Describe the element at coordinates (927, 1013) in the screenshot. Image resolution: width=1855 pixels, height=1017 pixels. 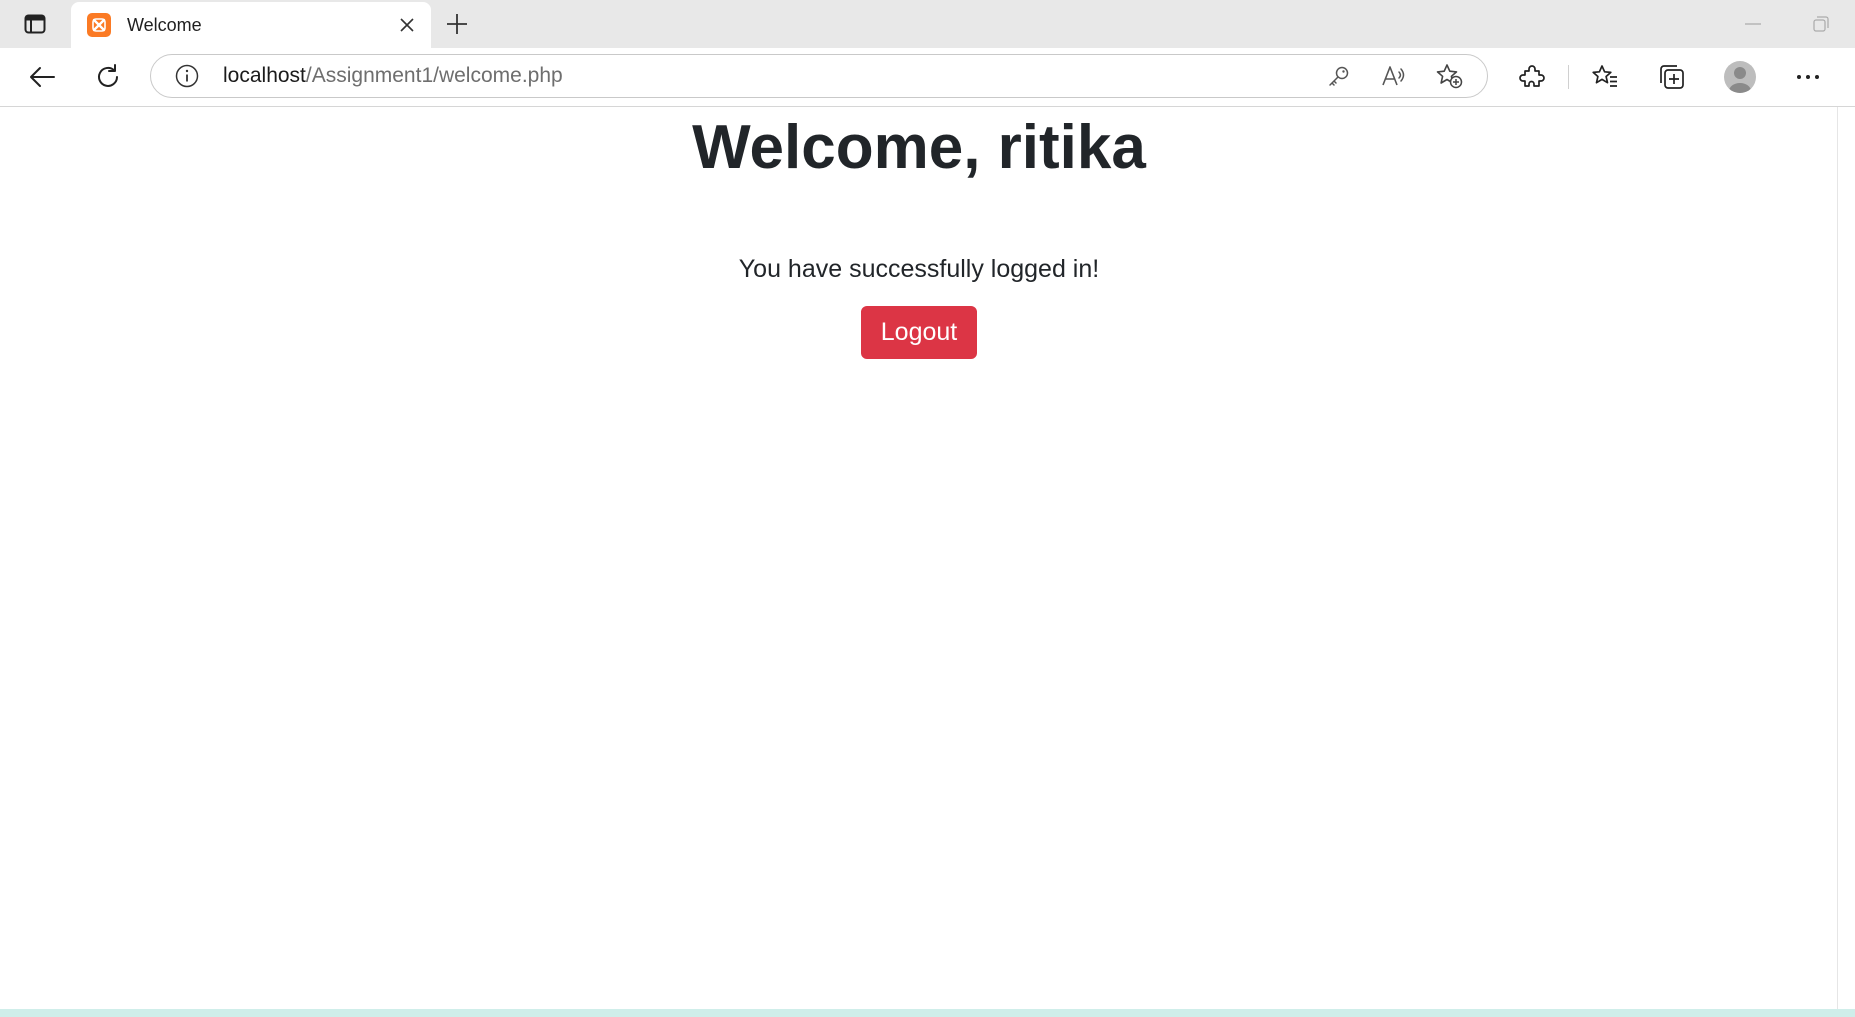
I see `taskbar-edge` at that location.